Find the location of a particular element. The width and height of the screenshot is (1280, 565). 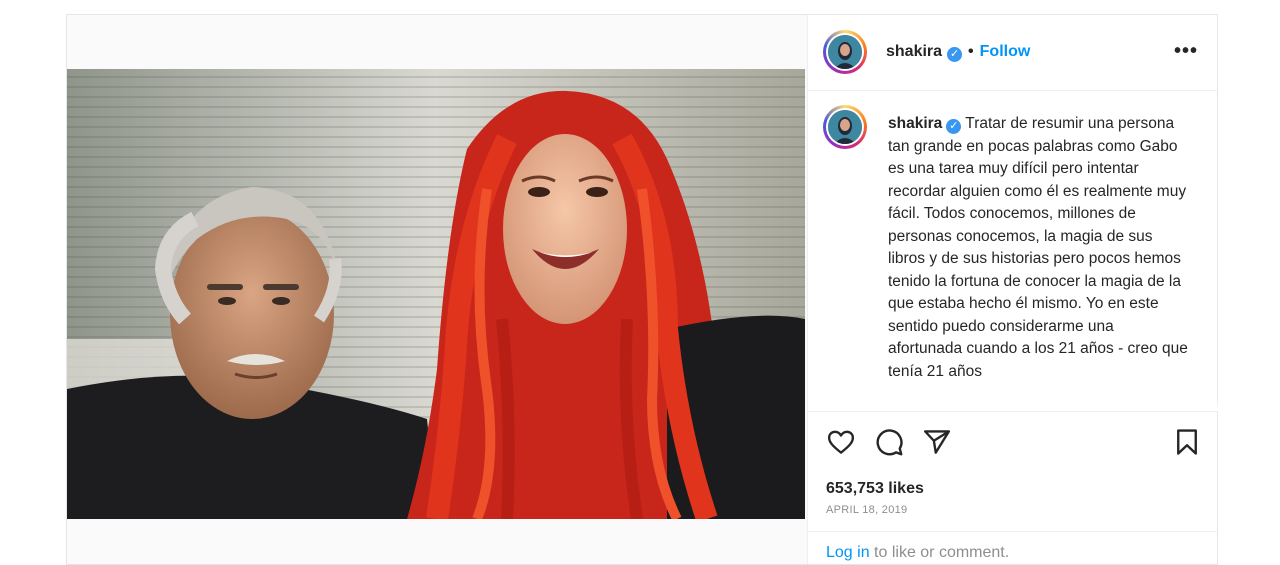

profile-avatar is located at coordinates (845, 52).